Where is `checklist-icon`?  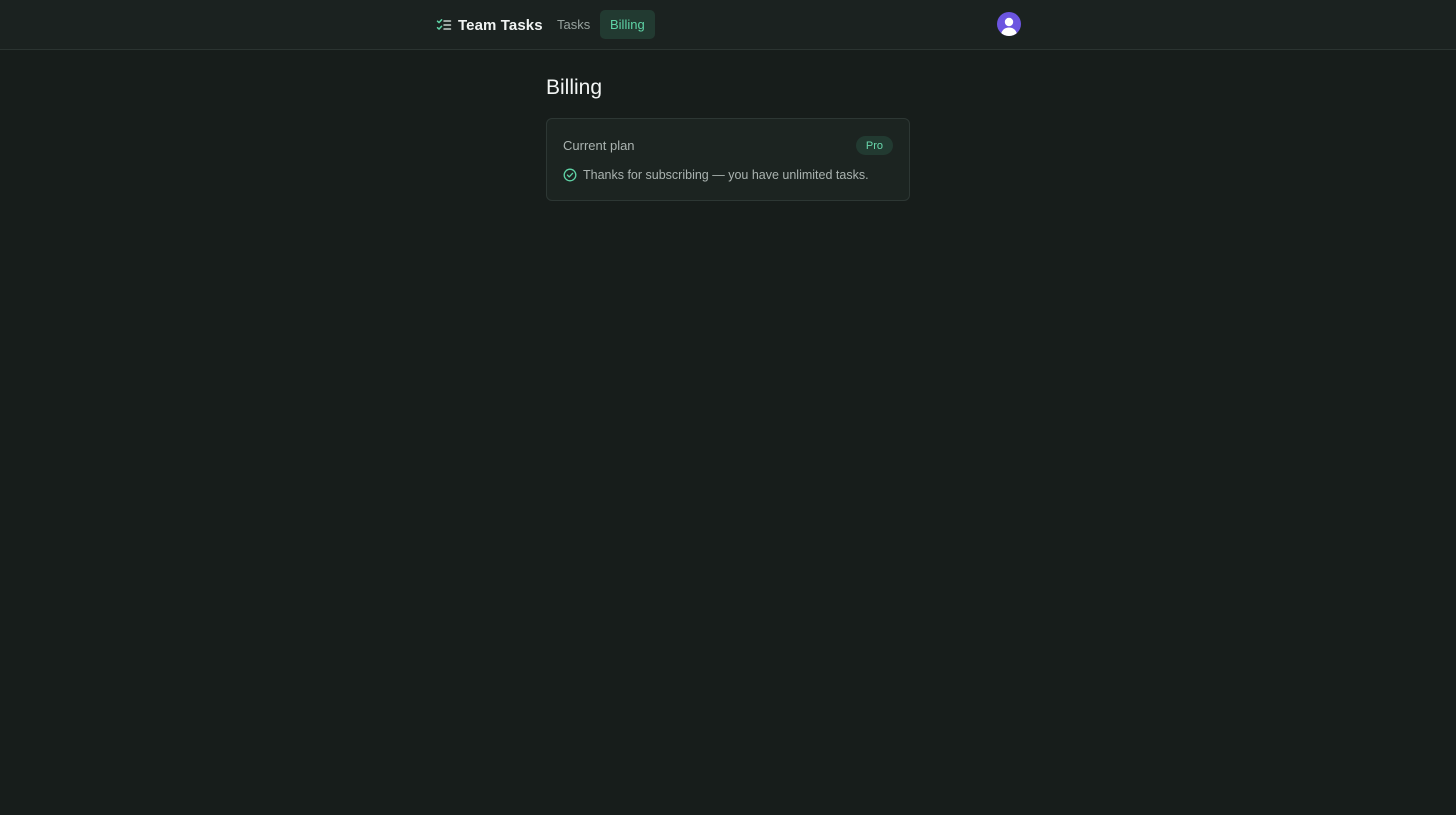 checklist-icon is located at coordinates (444, 24).